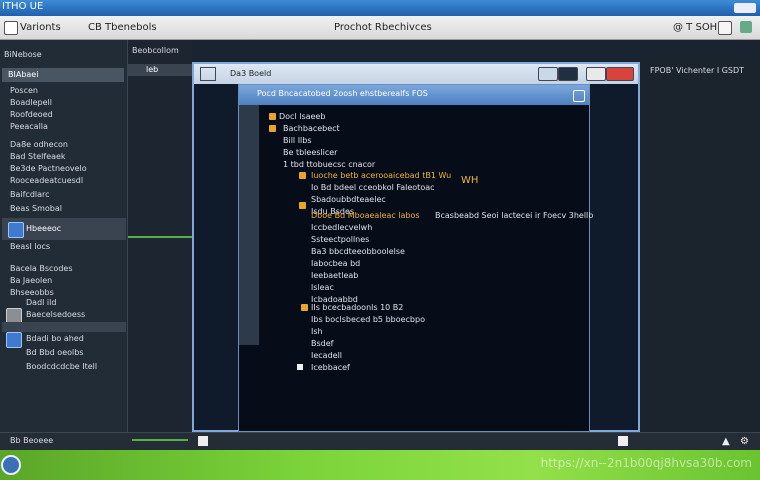 Image resolution: width=760 pixels, height=480 pixels. I want to click on tree-note: Bcasbeabd Seoi lactecei ir Foecv 3hellb, so click(514, 215).